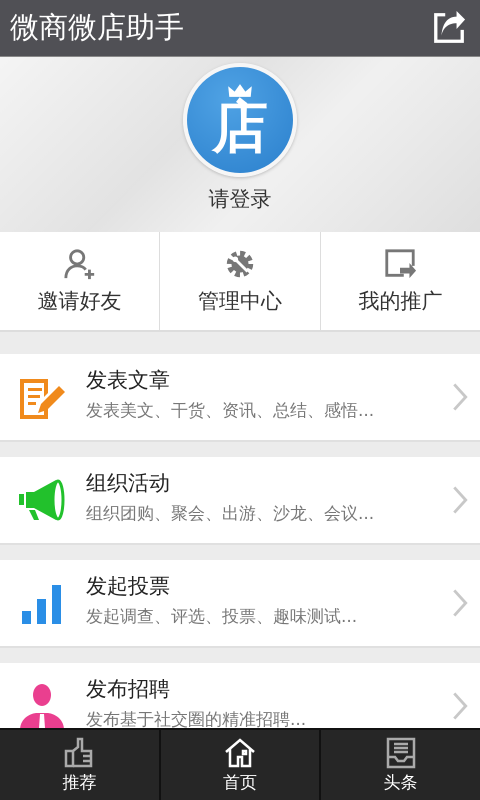  Describe the element at coordinates (240, 128) in the screenshot. I see `logo-text: 店` at that location.